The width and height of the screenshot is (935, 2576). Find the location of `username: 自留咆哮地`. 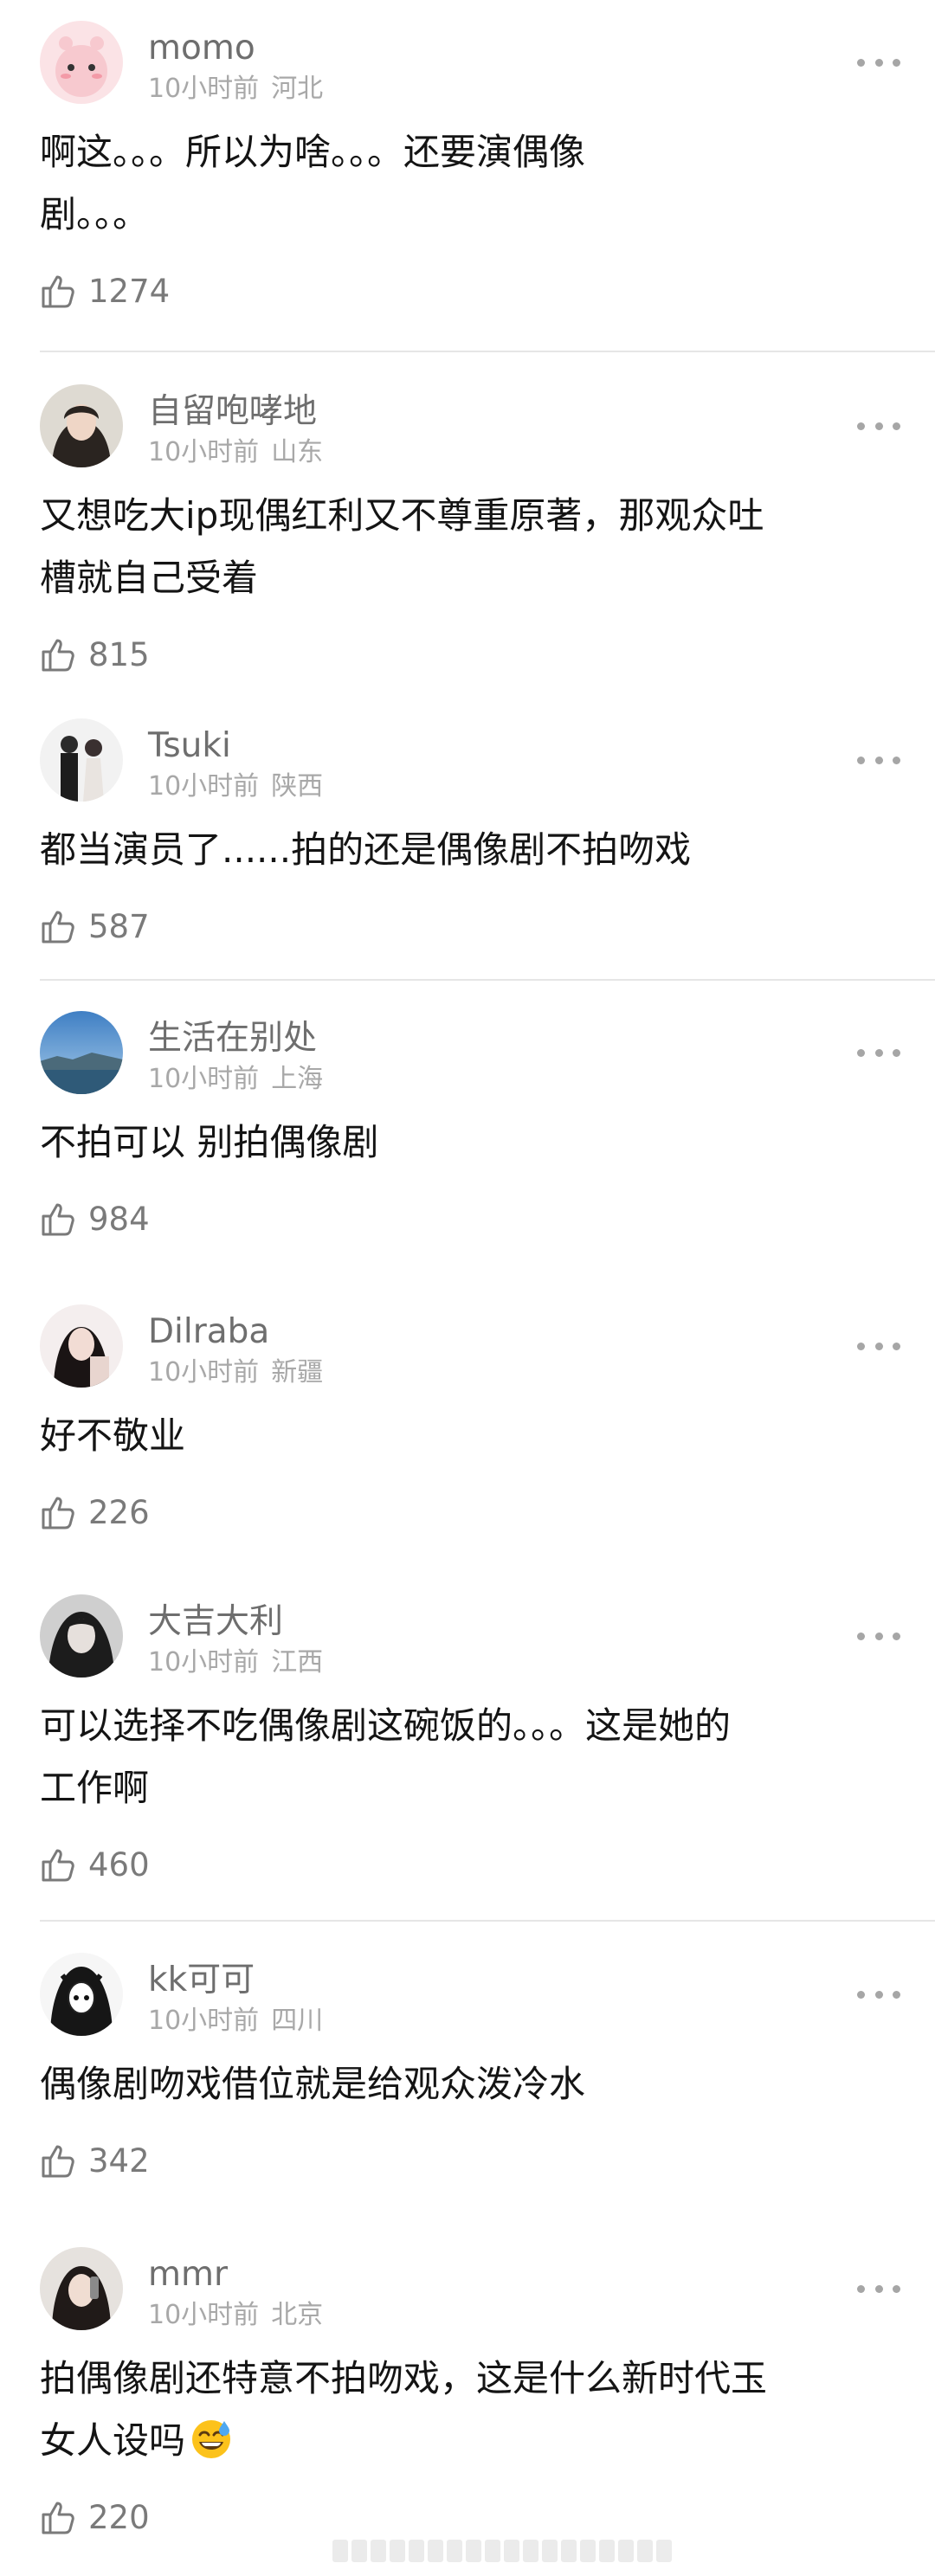

username: 自留咆哮地 is located at coordinates (232, 411).